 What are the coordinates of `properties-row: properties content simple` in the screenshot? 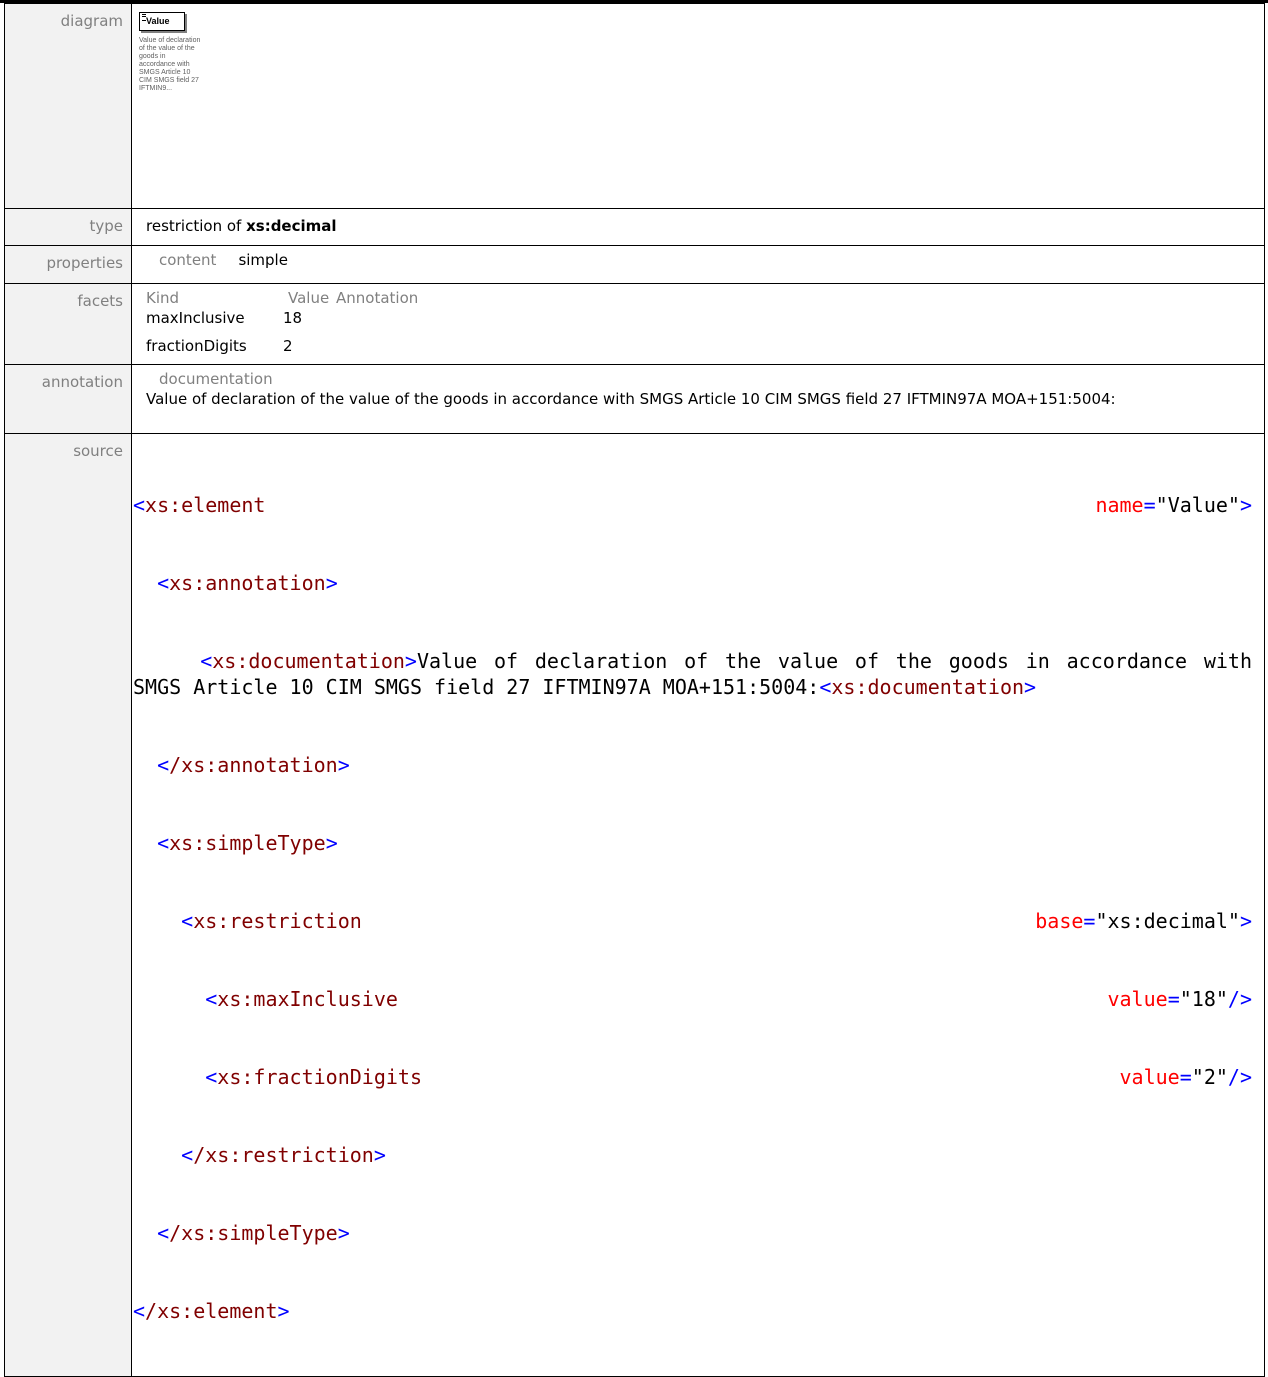 It's located at (634, 264).